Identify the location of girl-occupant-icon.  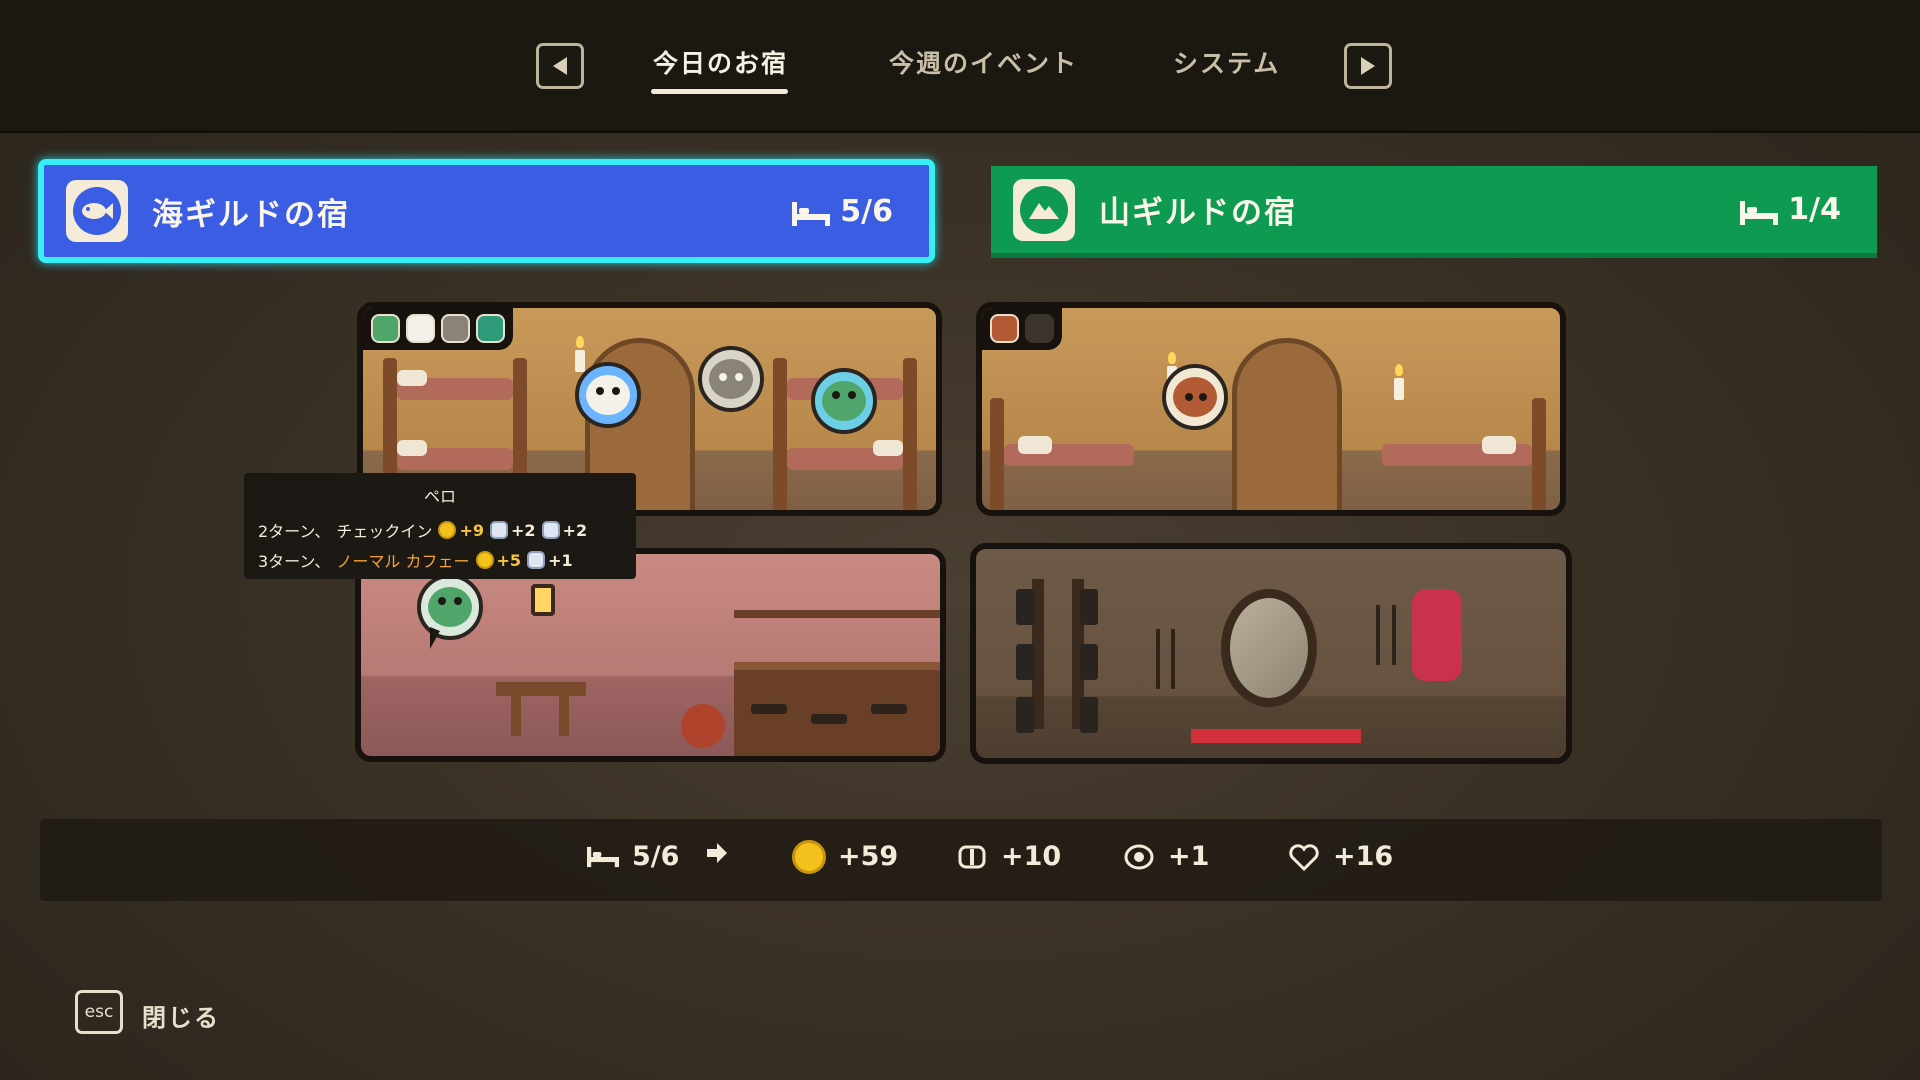
(1004, 328).